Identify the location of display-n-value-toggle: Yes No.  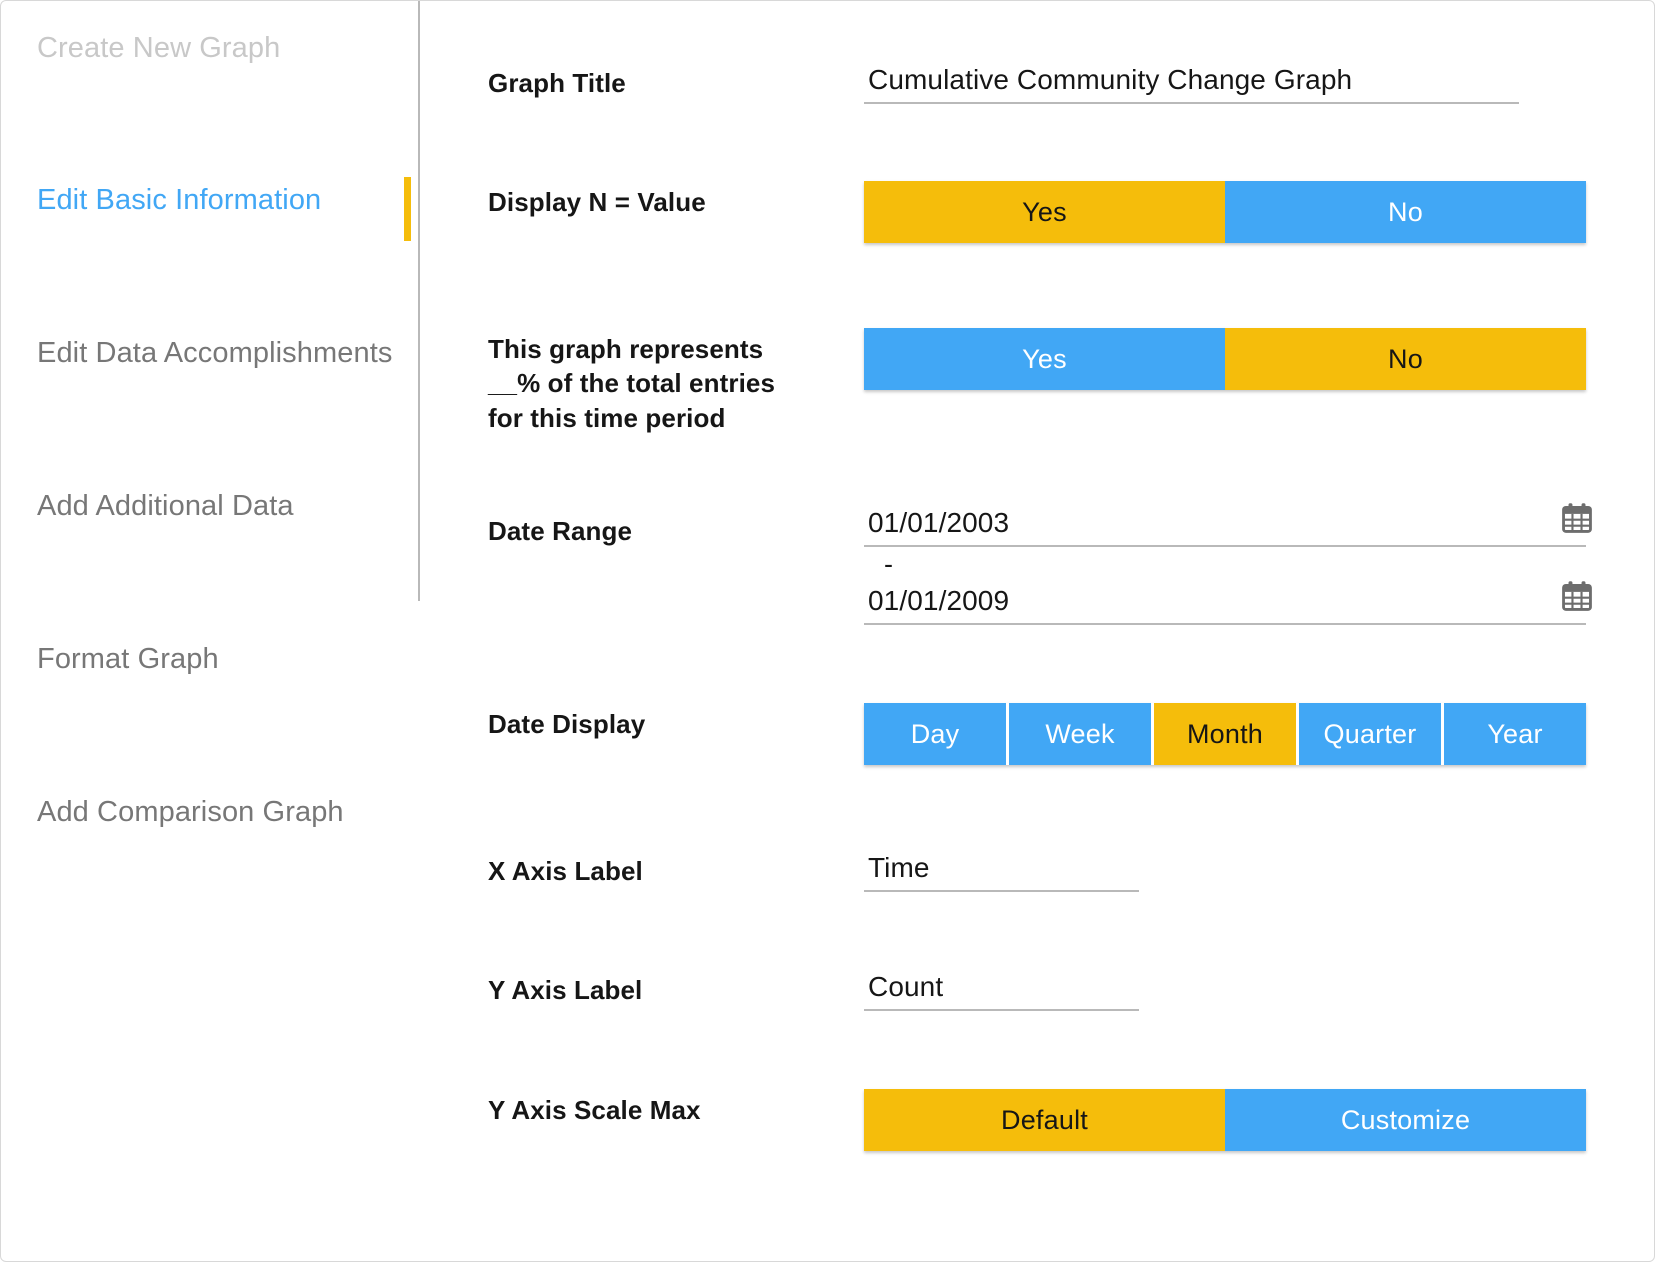
(1225, 212).